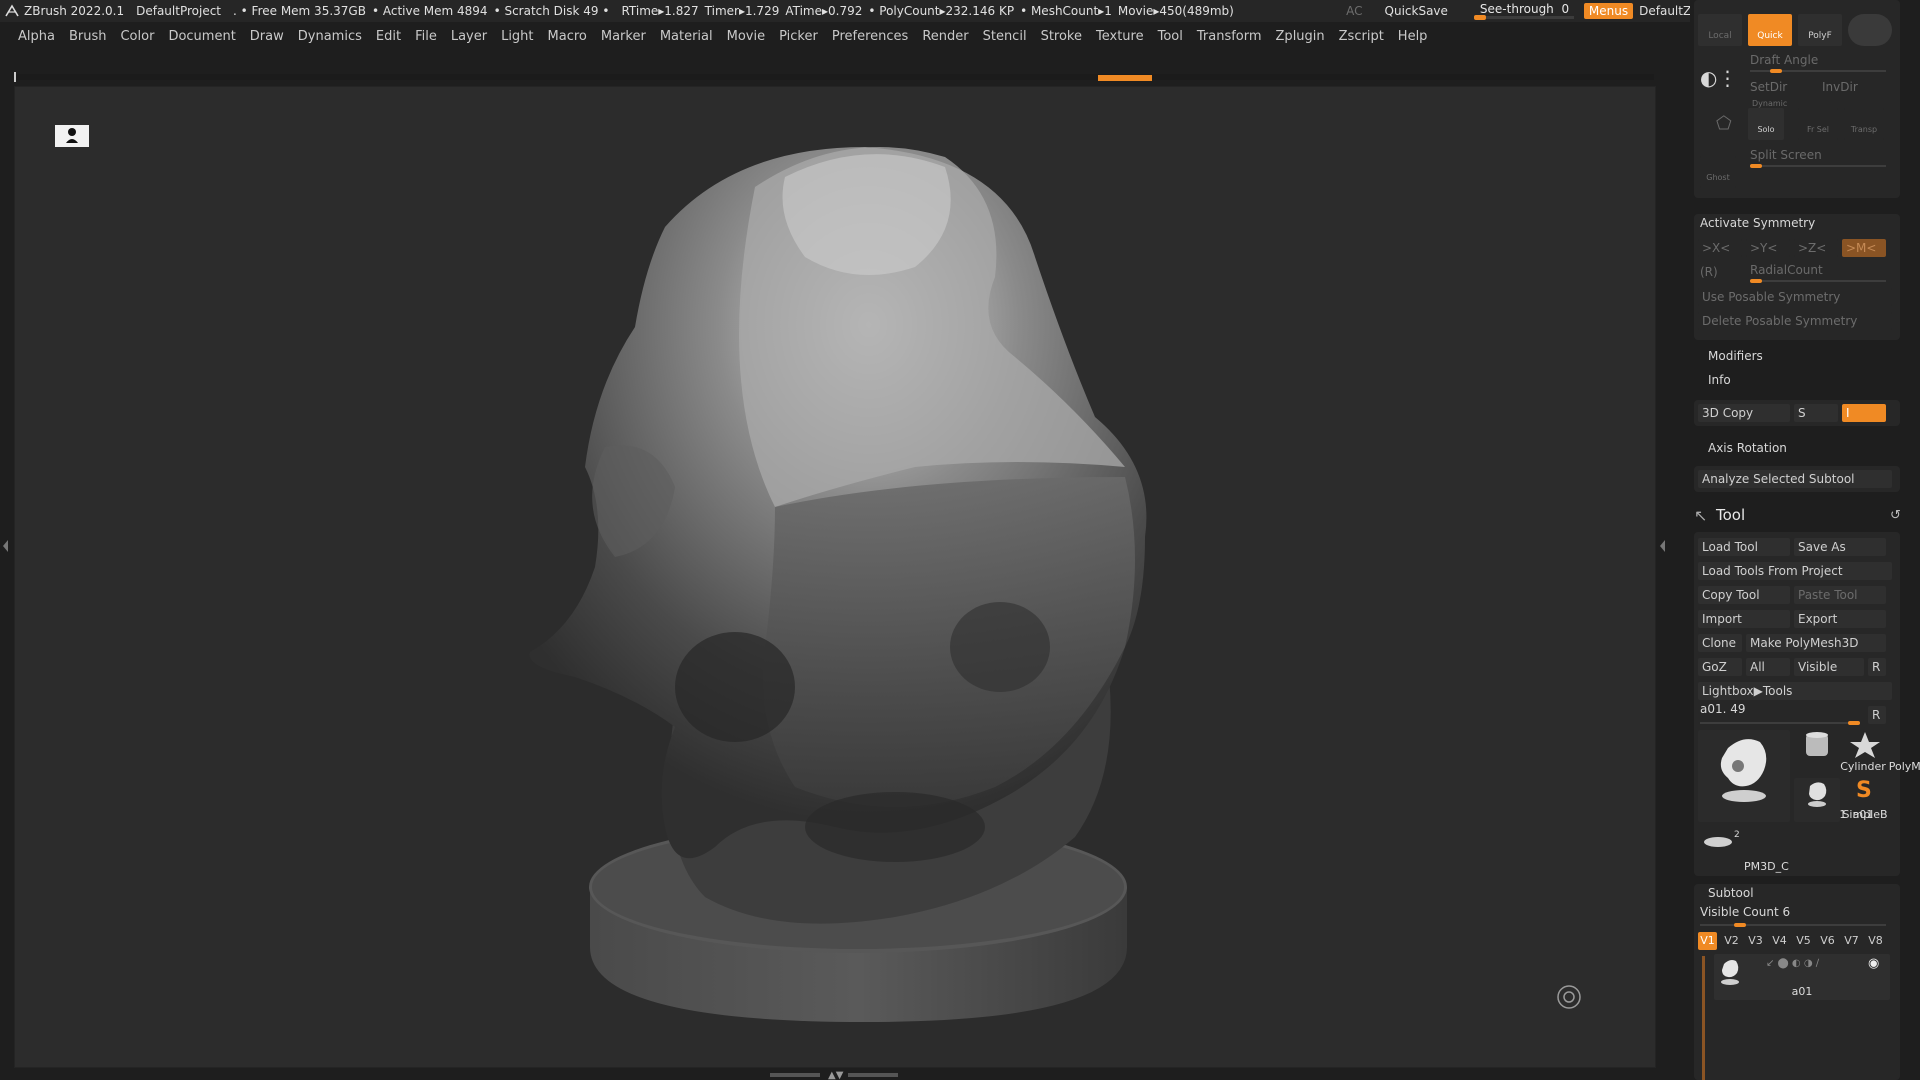 The image size is (1920, 1080). Describe the element at coordinates (1416, 11) in the screenshot. I see `quicksave-button: QuickSave` at that location.